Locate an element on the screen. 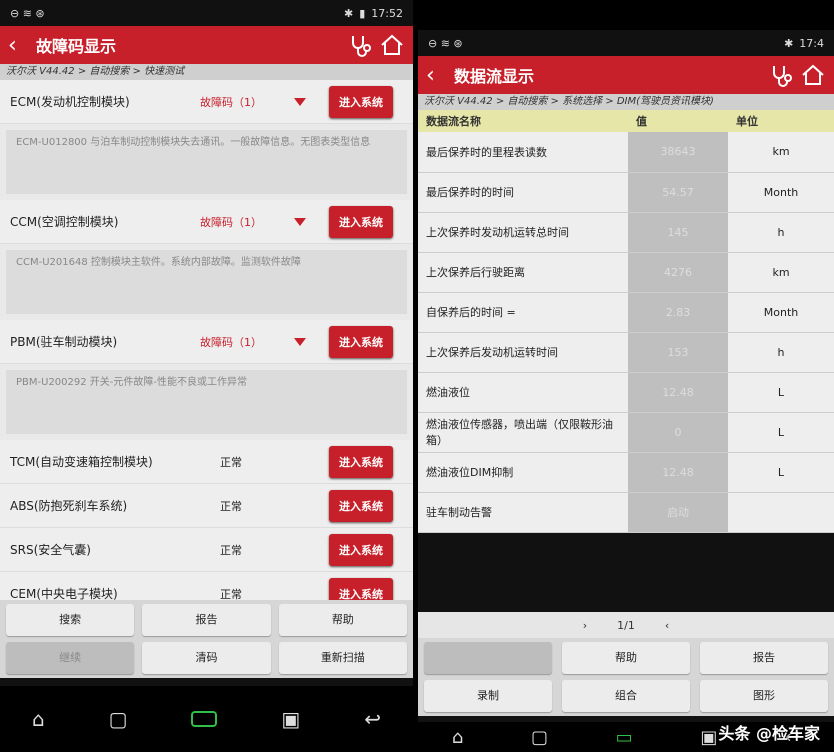 This screenshot has width=834, height=752. ecu-row-abs: ABS(防抱死刹车系统) 正常 进入系统 is located at coordinates (206, 506).